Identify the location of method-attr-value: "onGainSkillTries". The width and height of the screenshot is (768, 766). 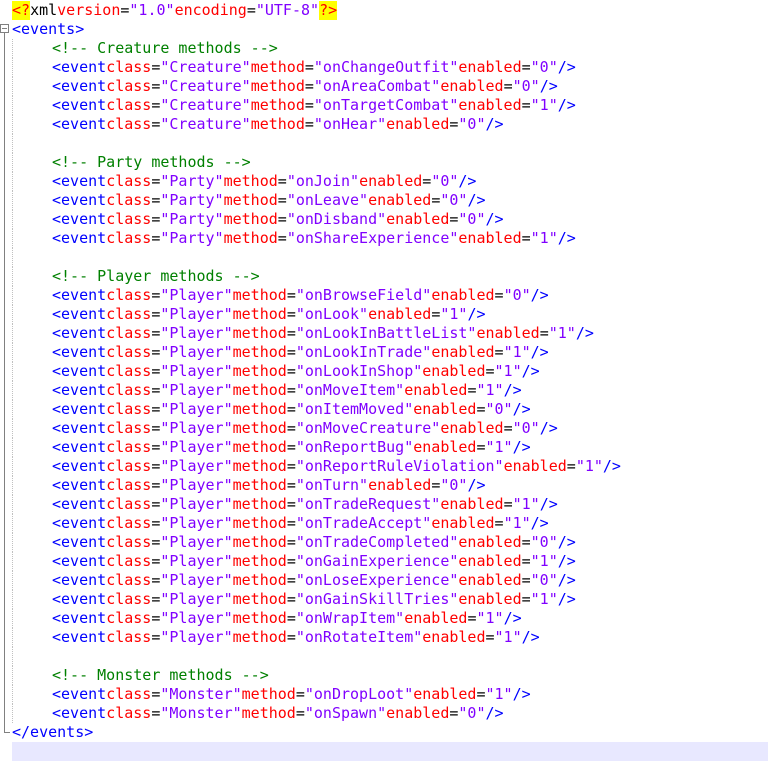
(377, 599).